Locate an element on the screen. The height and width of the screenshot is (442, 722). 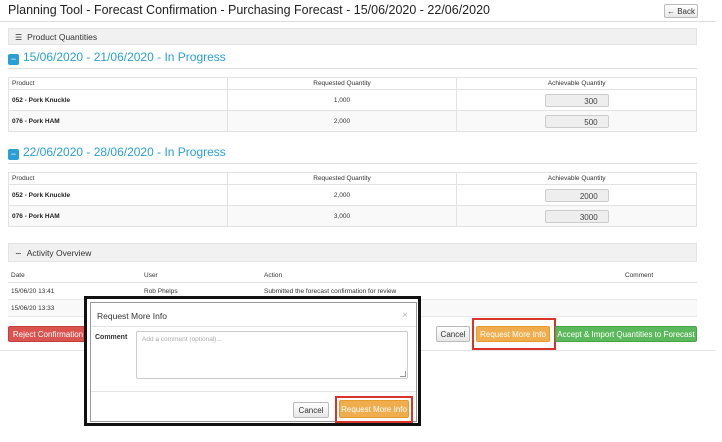
week-1-divider is located at coordinates (352, 68).